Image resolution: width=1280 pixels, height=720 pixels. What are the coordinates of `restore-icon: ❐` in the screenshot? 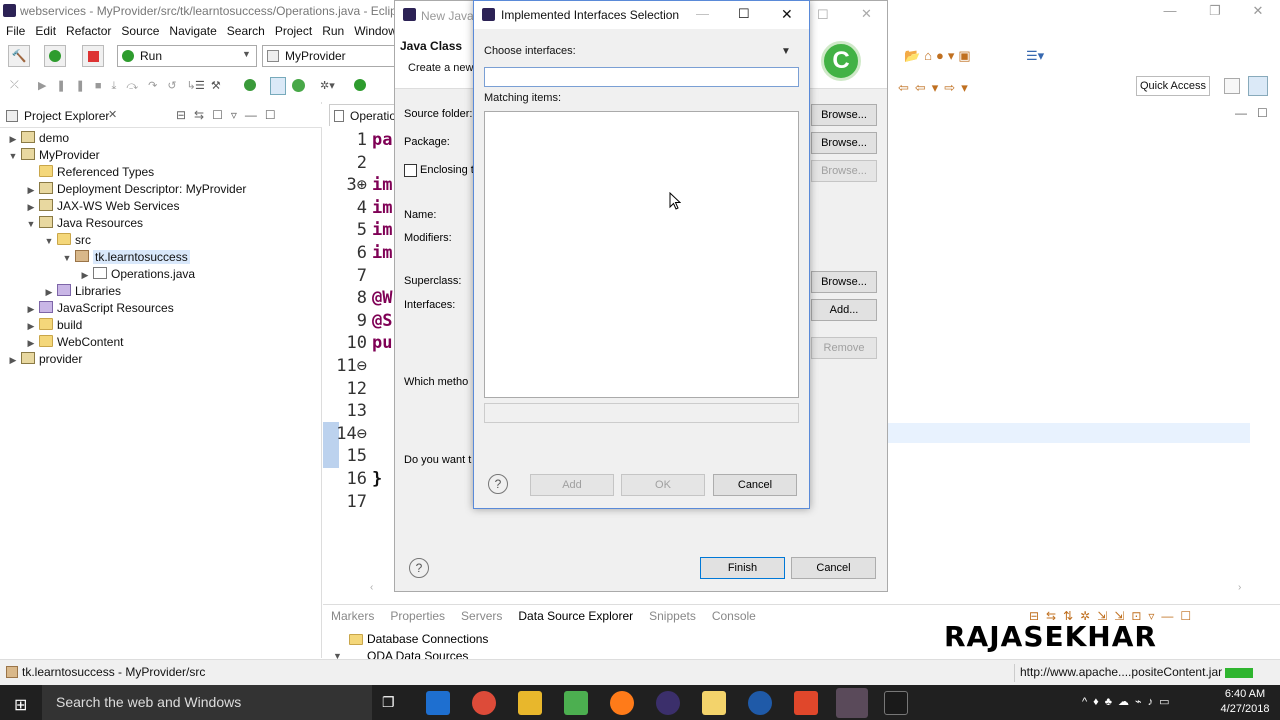 It's located at (1215, 11).